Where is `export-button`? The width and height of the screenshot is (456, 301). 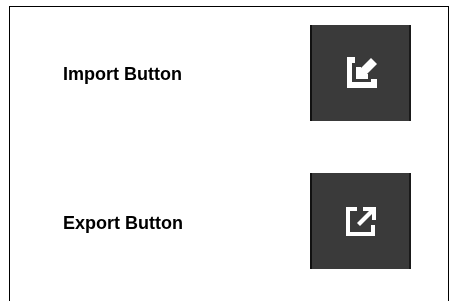
export-button is located at coordinates (360, 221).